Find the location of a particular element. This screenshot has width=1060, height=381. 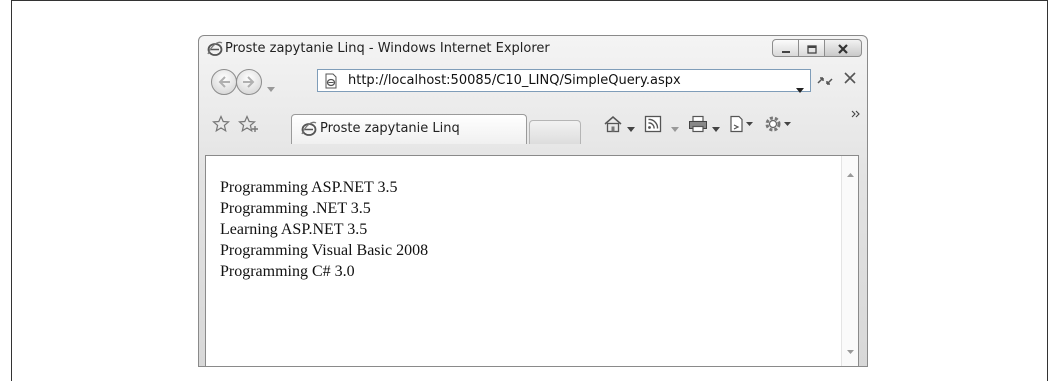

forward-button is located at coordinates (249, 82).